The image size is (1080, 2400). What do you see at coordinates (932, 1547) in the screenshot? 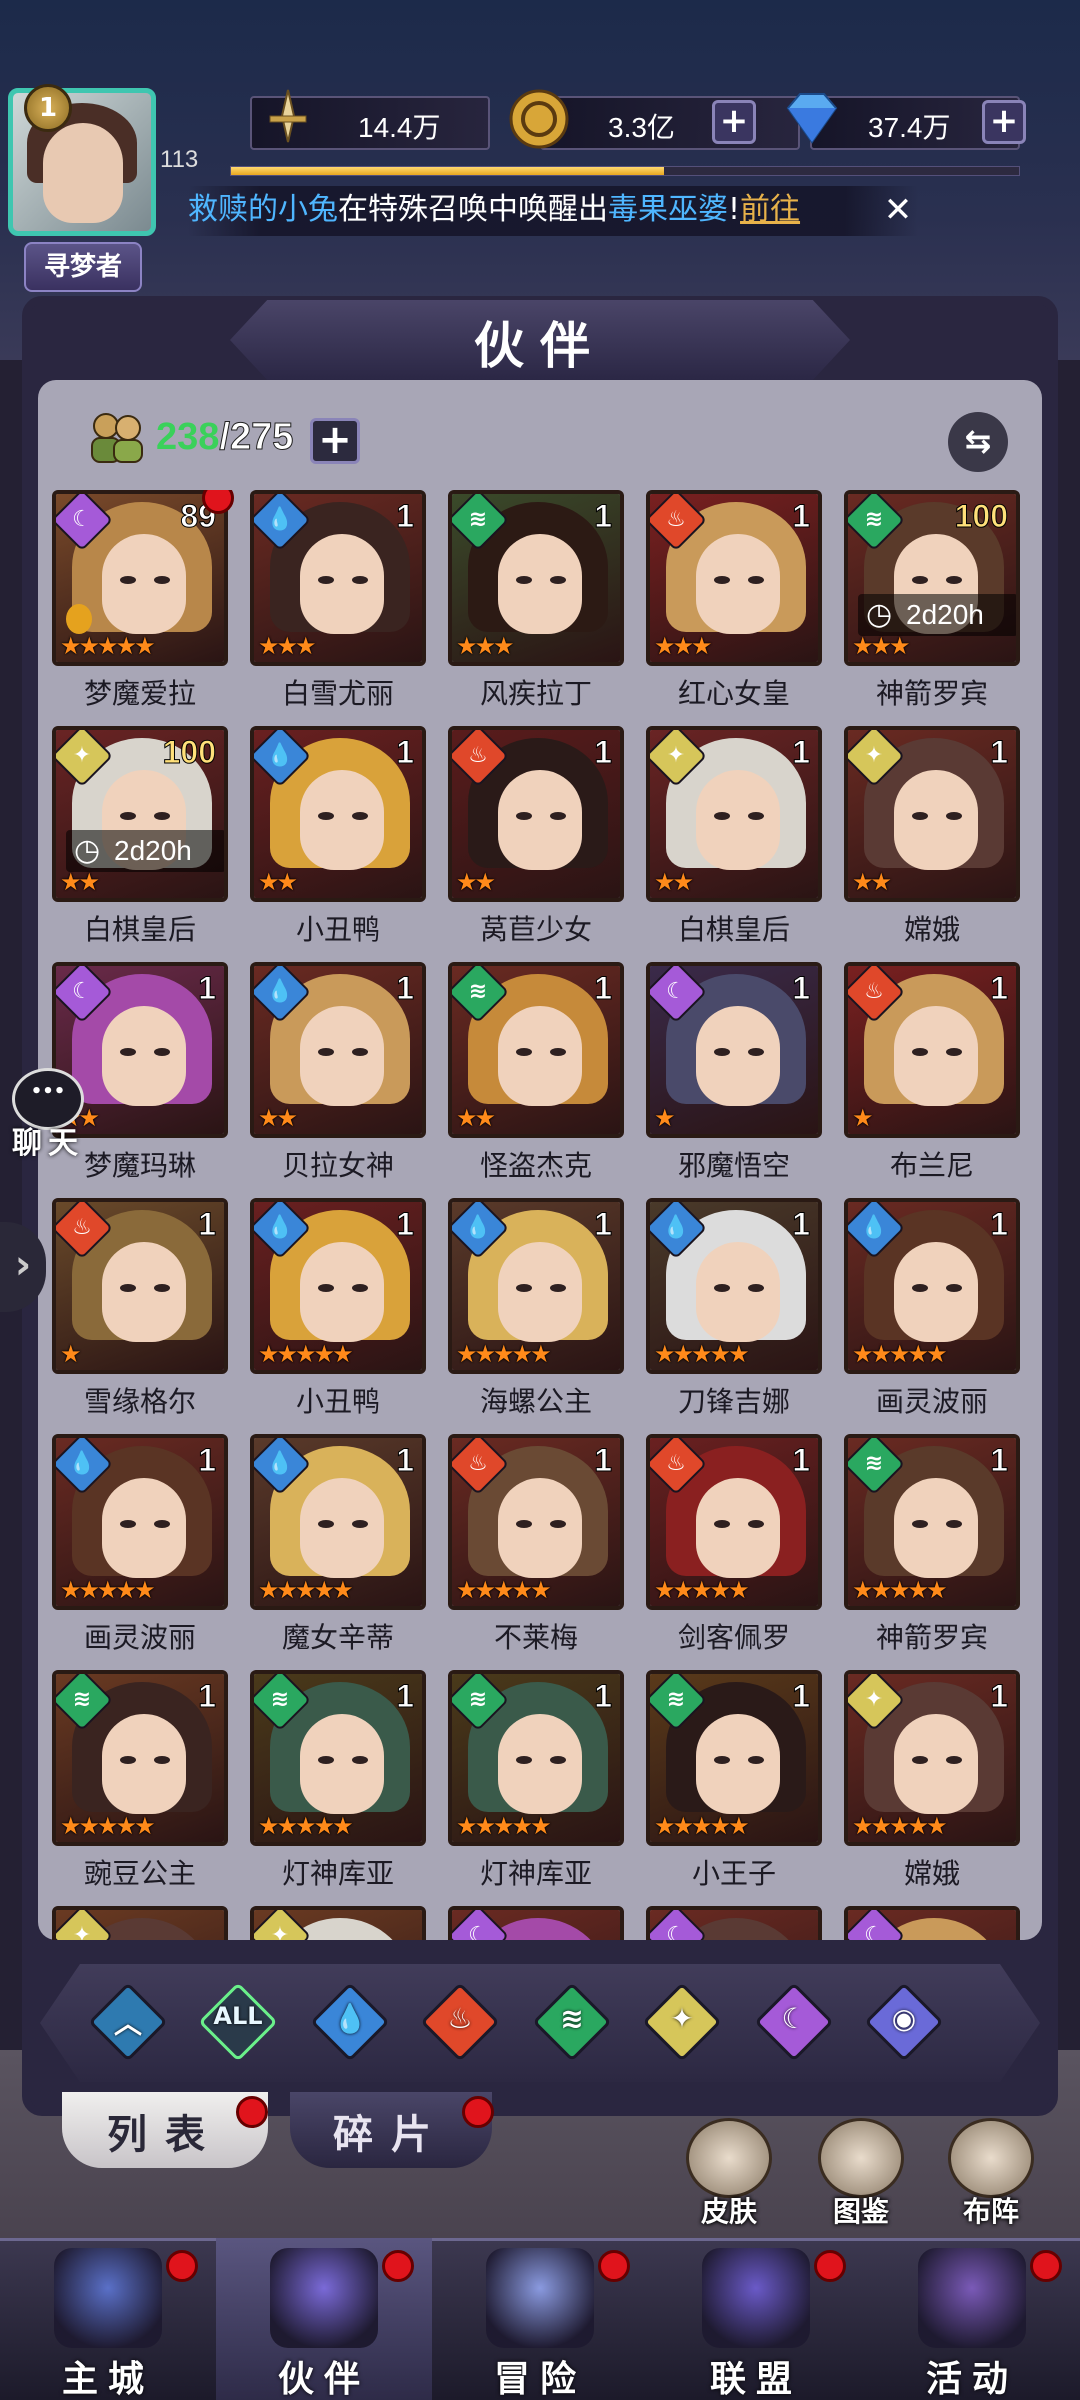
I see `hero-card: ≋ 1 ★★★★★ 神箭罗宾` at bounding box center [932, 1547].